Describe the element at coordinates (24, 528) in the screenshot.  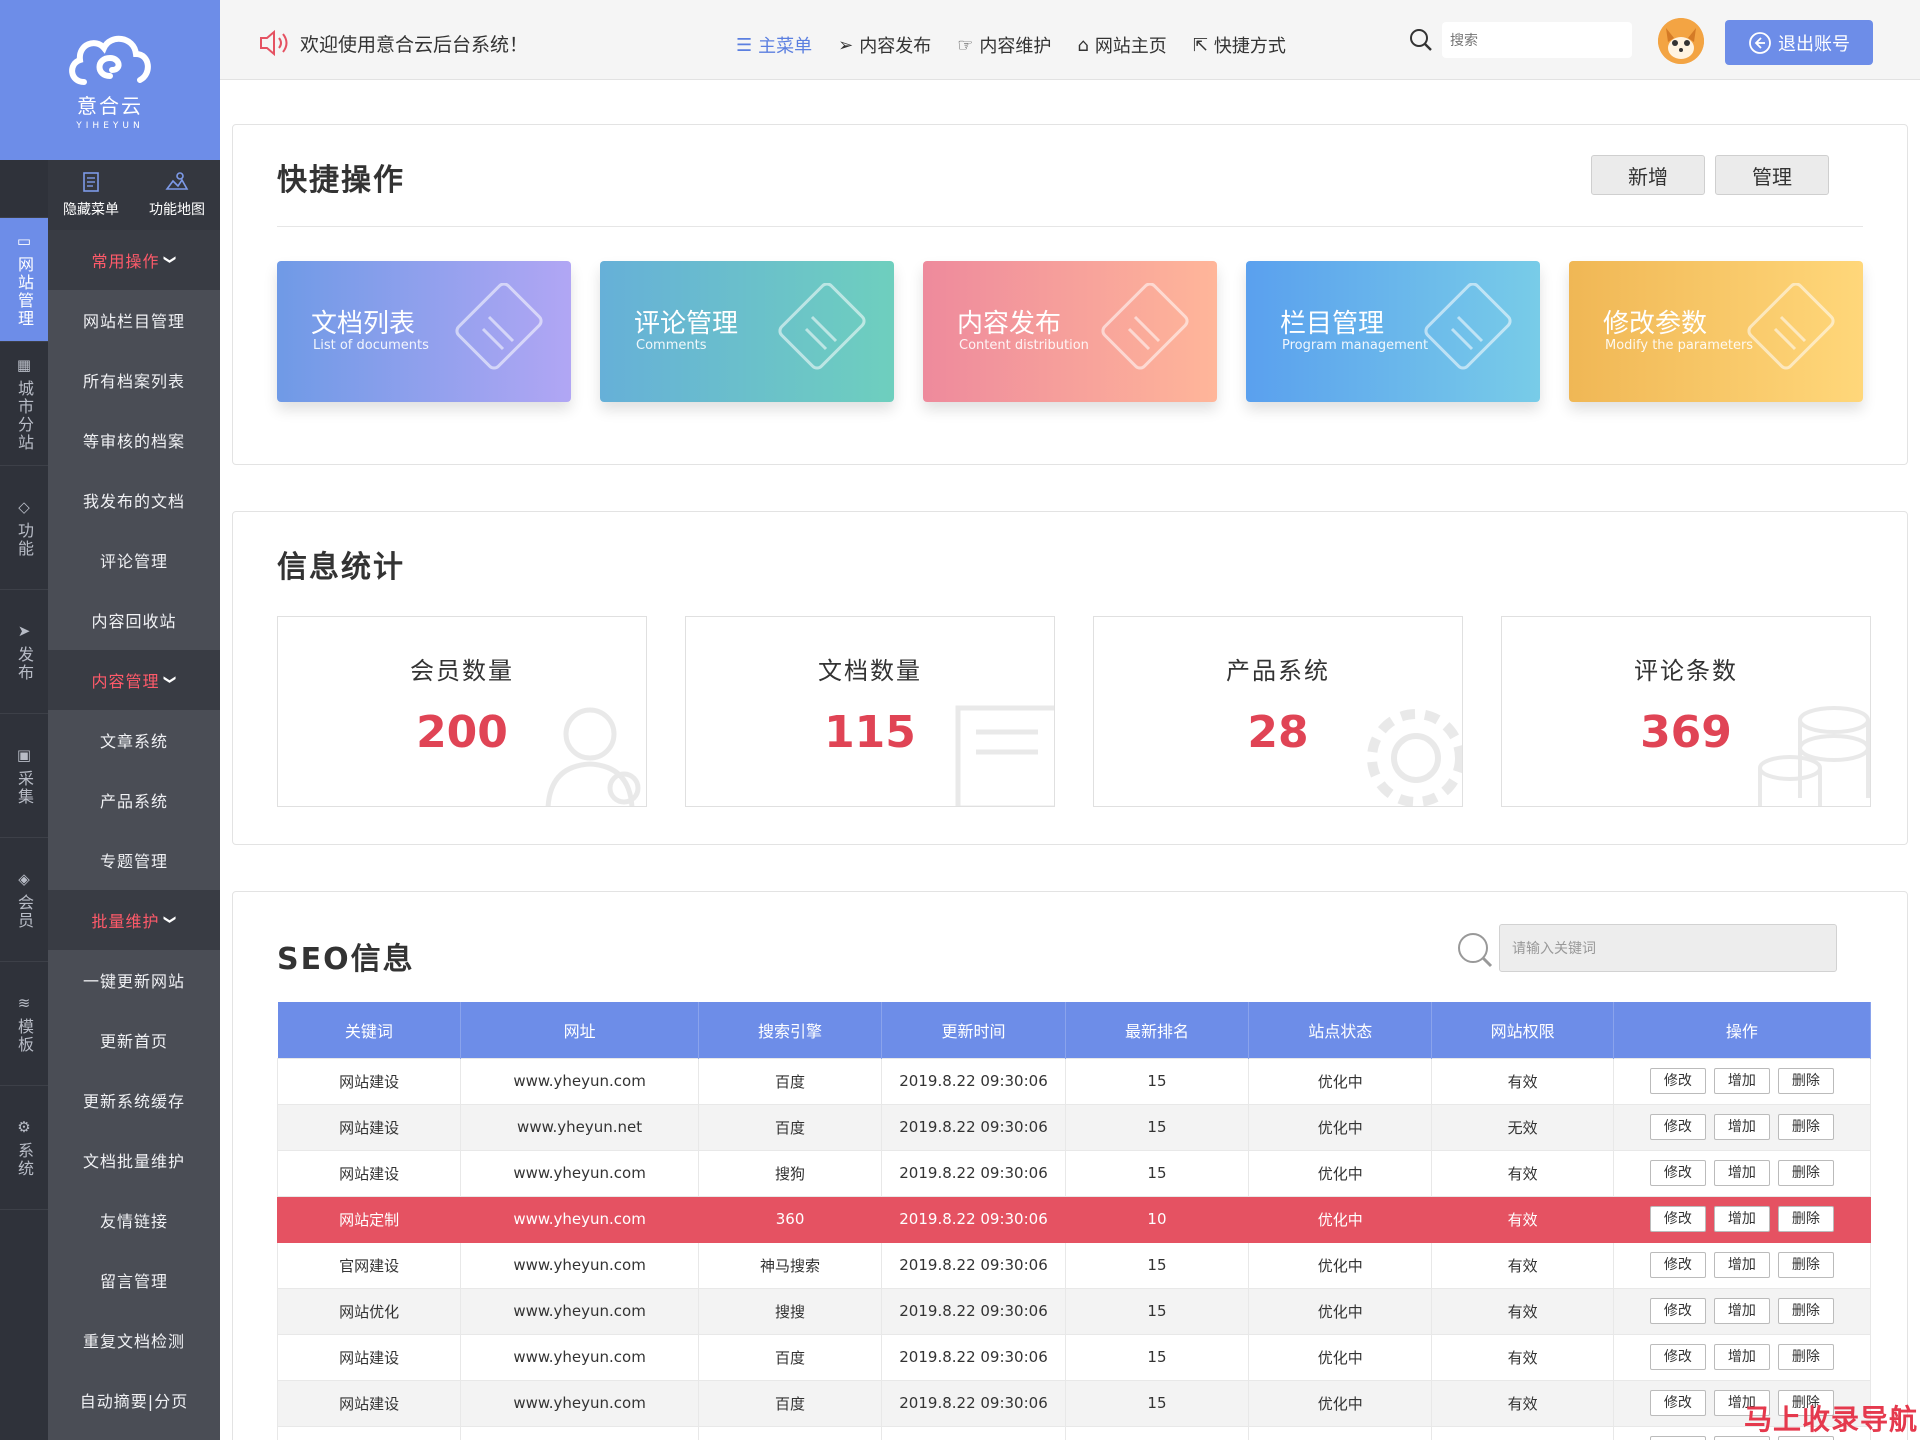
I see `rail-item-2: ◇ 功能` at that location.